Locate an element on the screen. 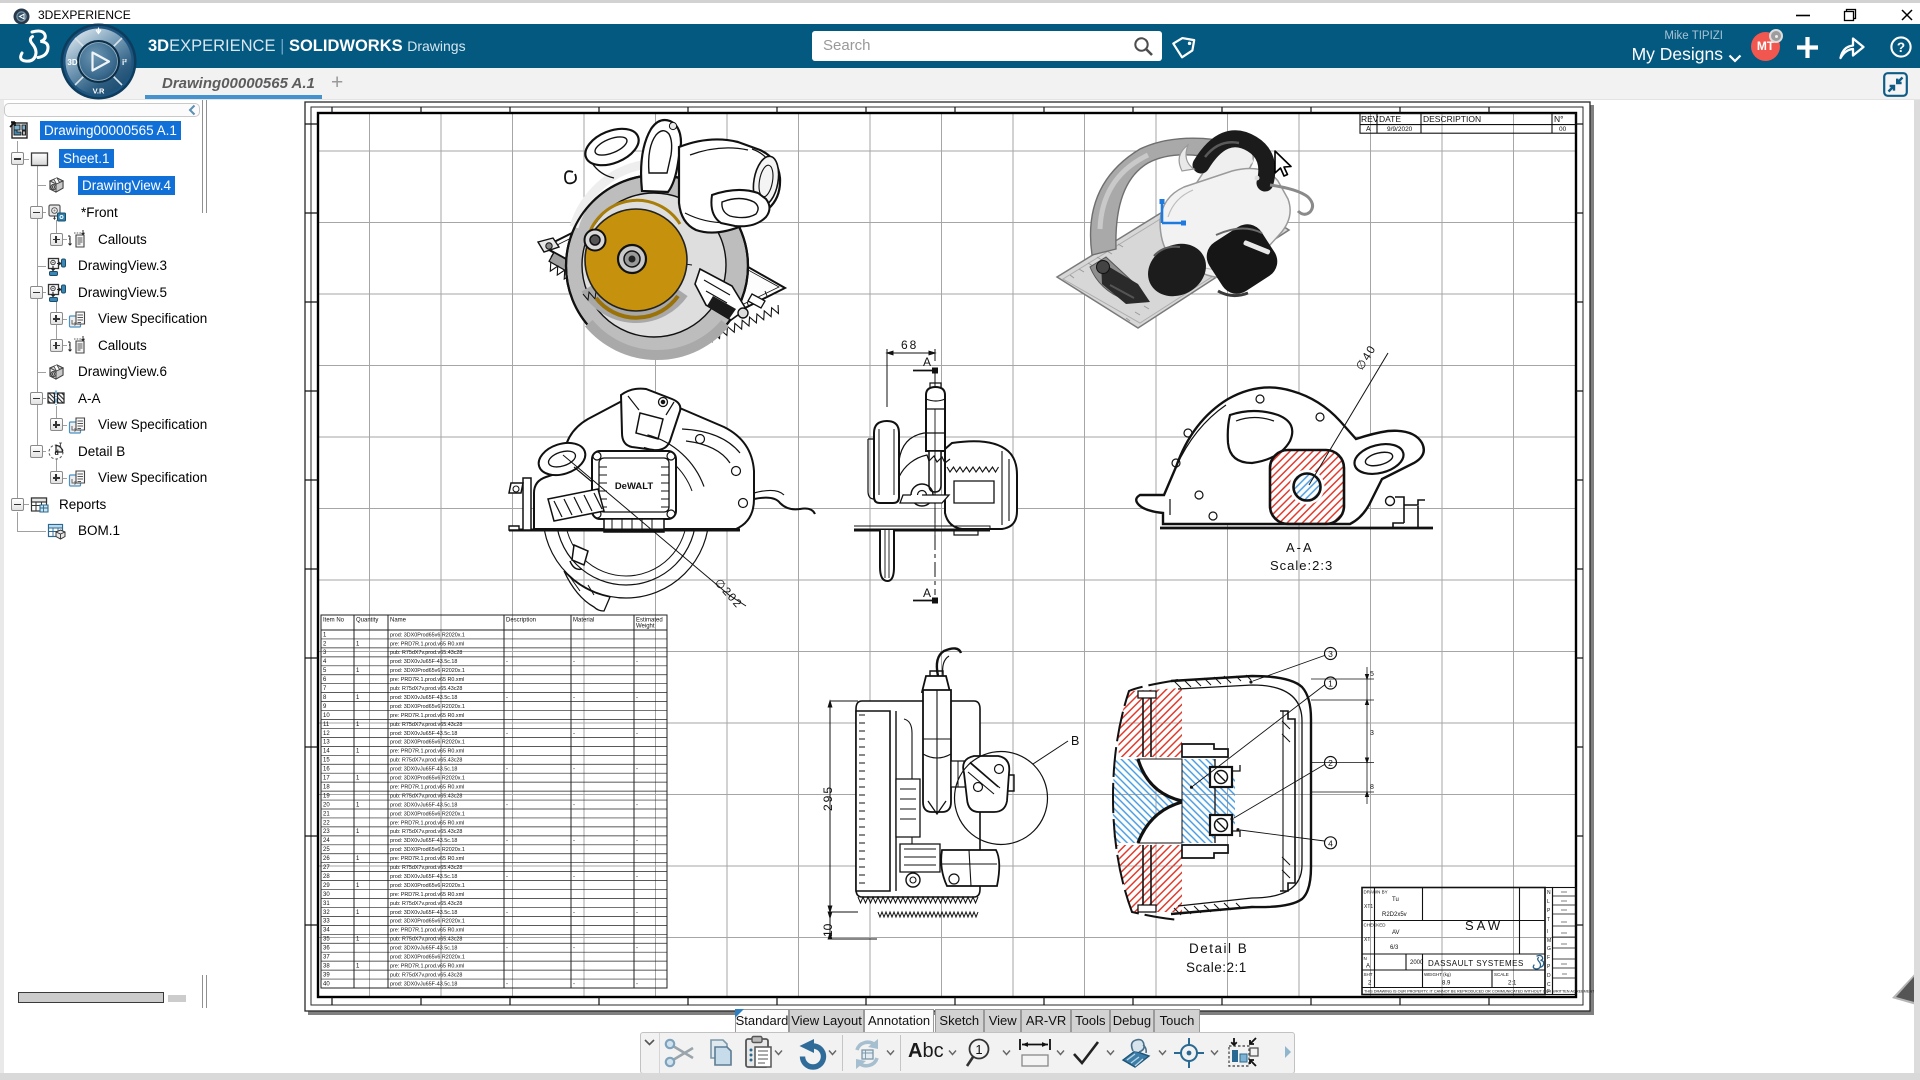 Image resolution: width=1920 pixels, height=1080 pixels. svg-text: 12 is located at coordinates (326, 734).